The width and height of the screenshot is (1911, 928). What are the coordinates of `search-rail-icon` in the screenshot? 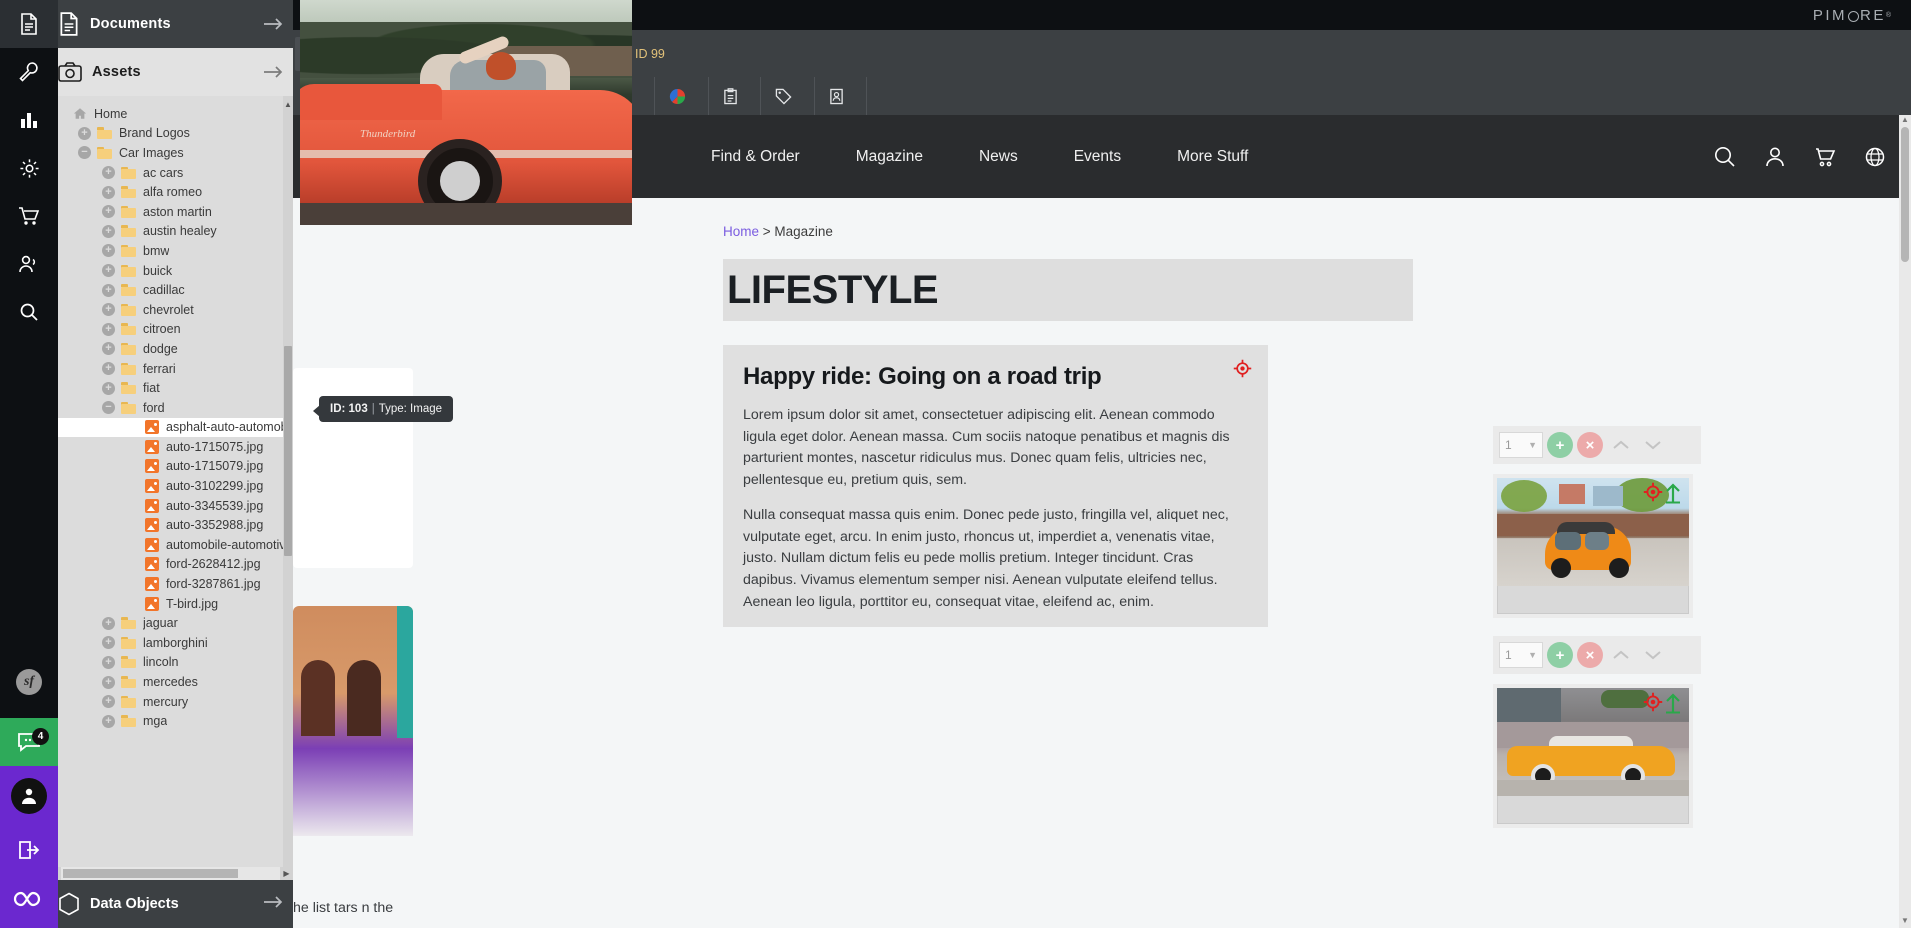 It's located at (29, 312).